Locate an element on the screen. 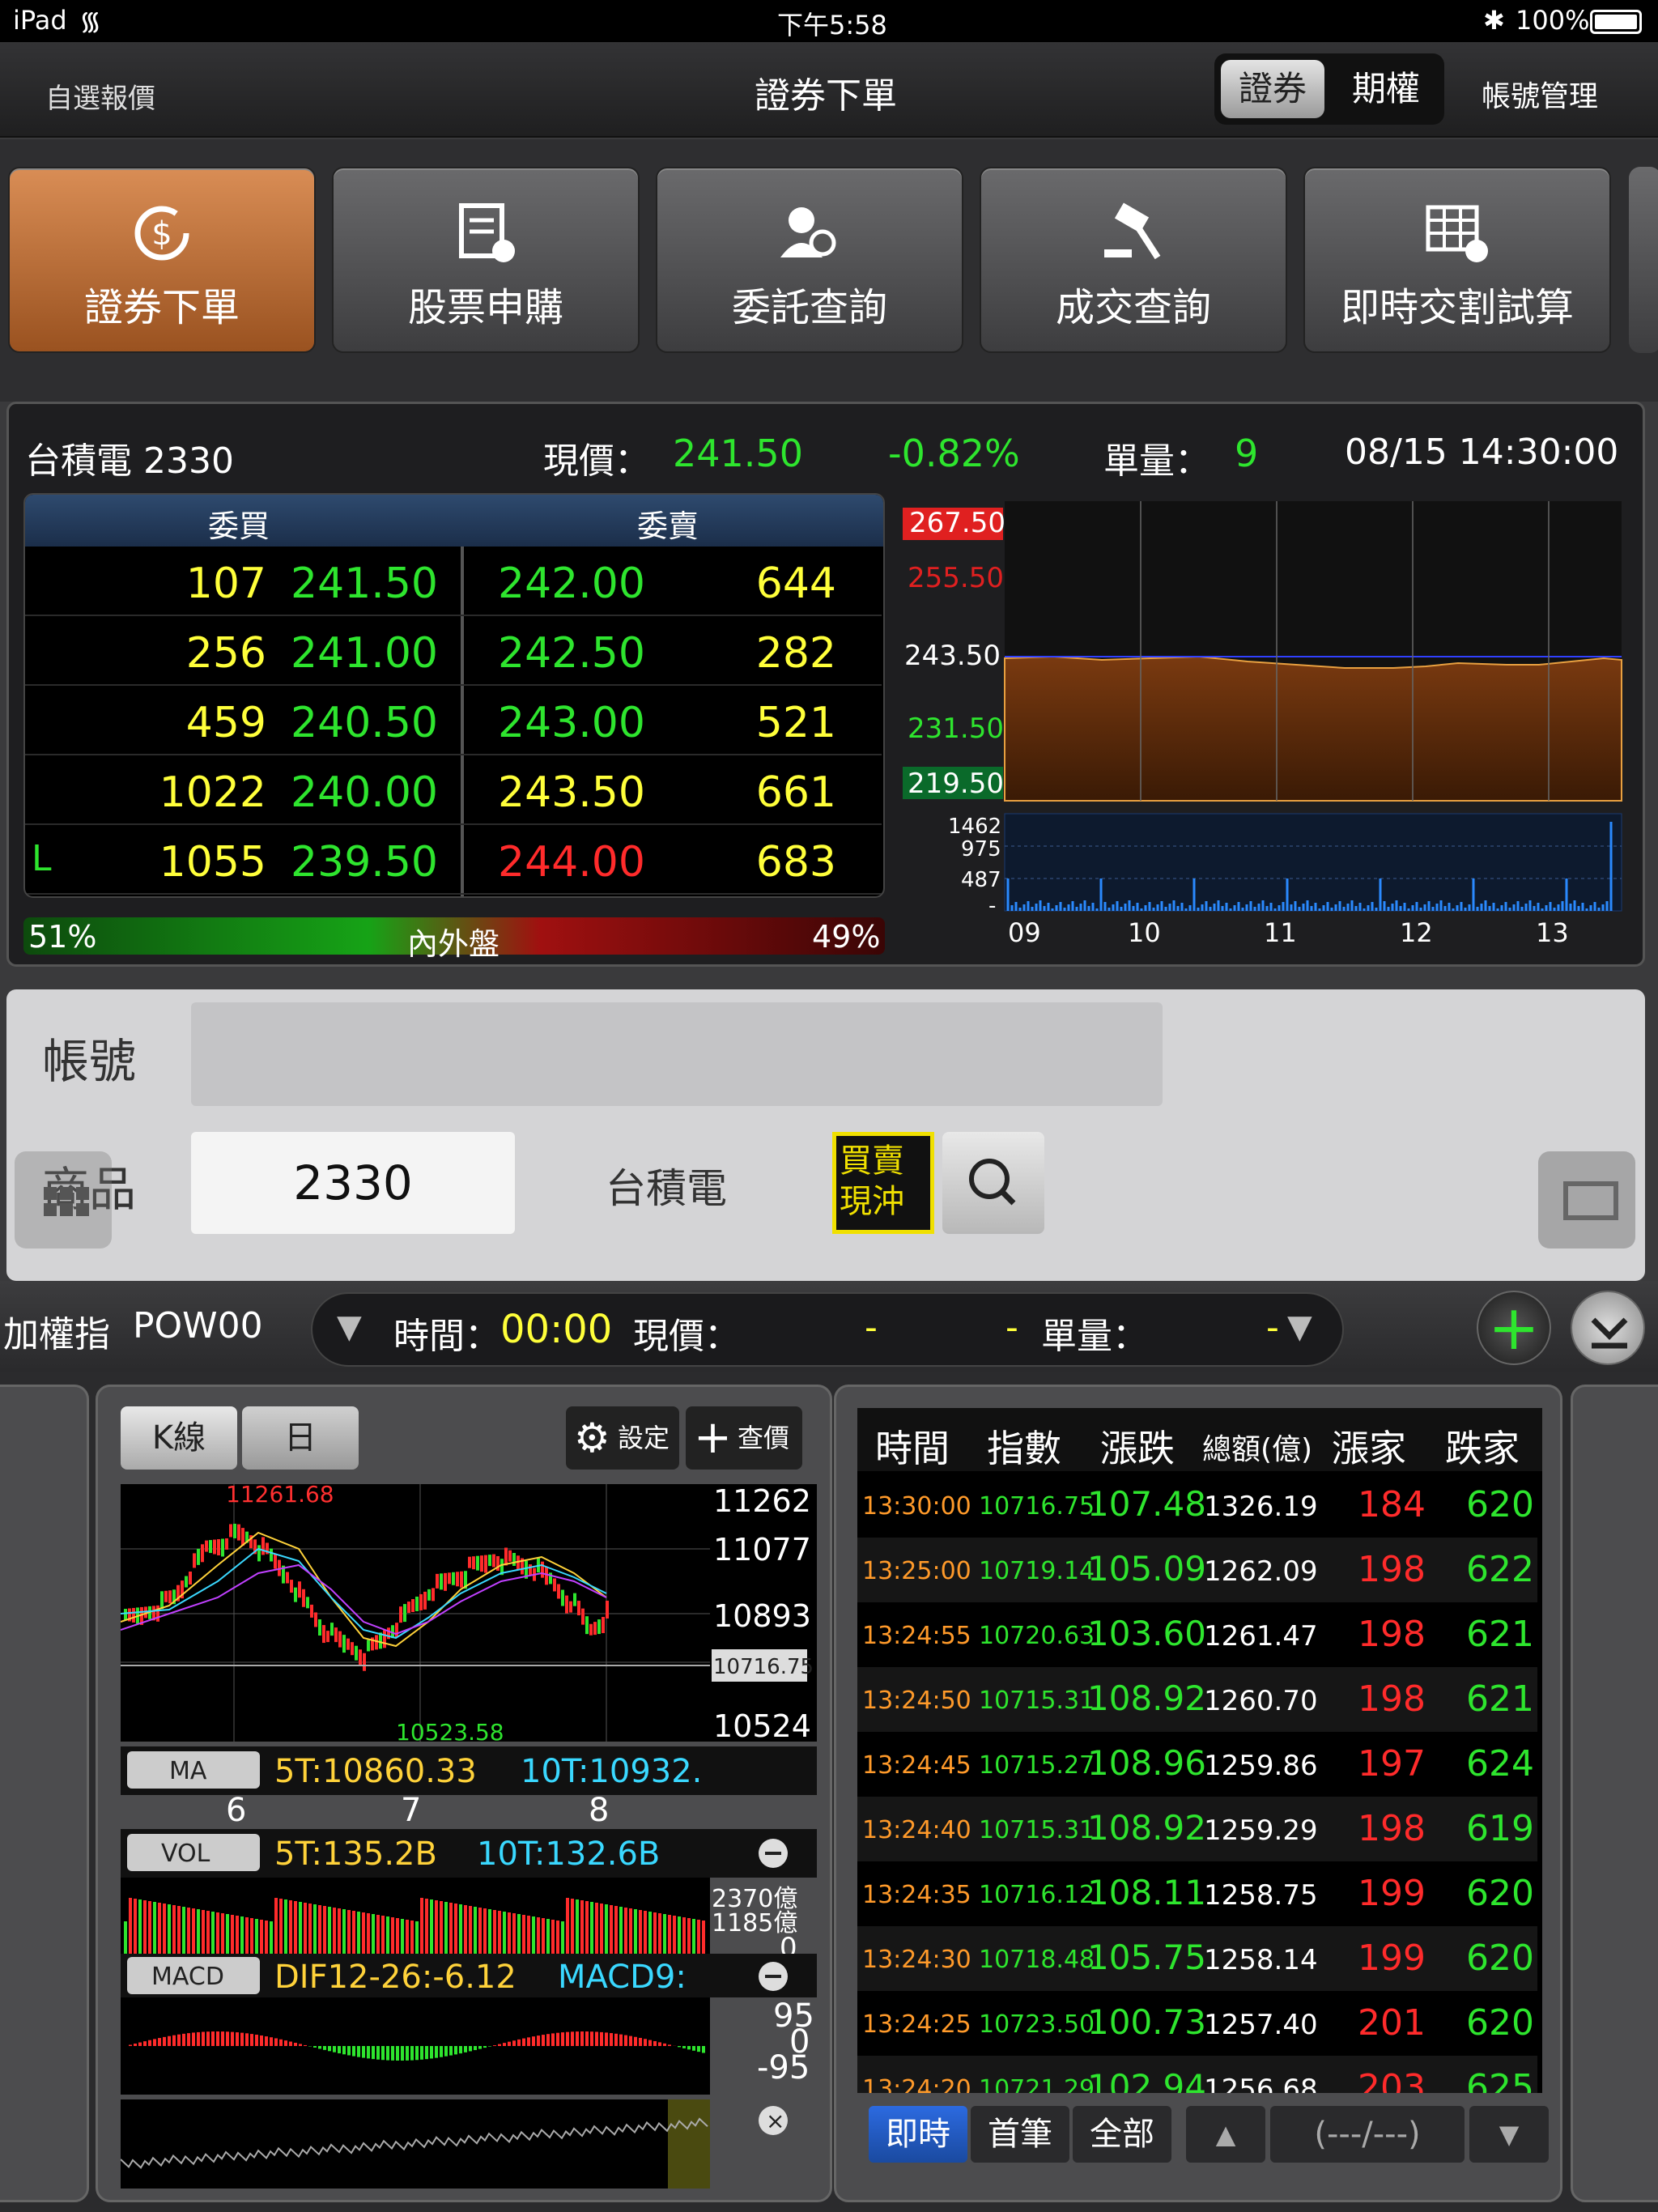 This screenshot has width=1658, height=2212. watchlist-link: 自選報價 is located at coordinates (100, 96).